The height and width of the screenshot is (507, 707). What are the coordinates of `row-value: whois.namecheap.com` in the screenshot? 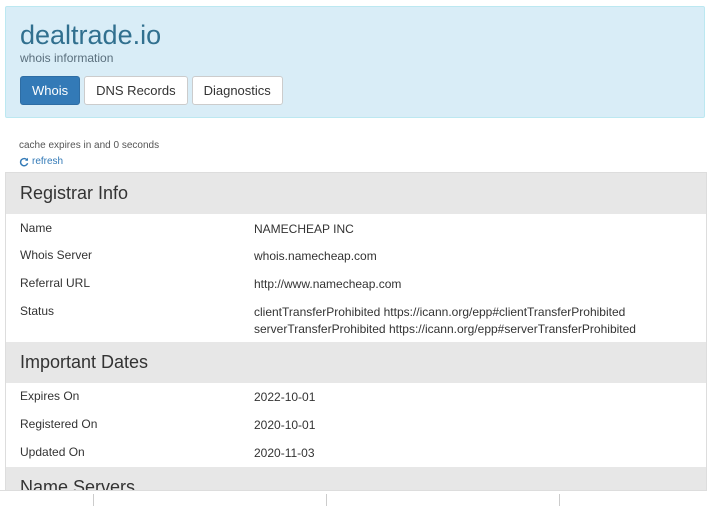 It's located at (315, 256).